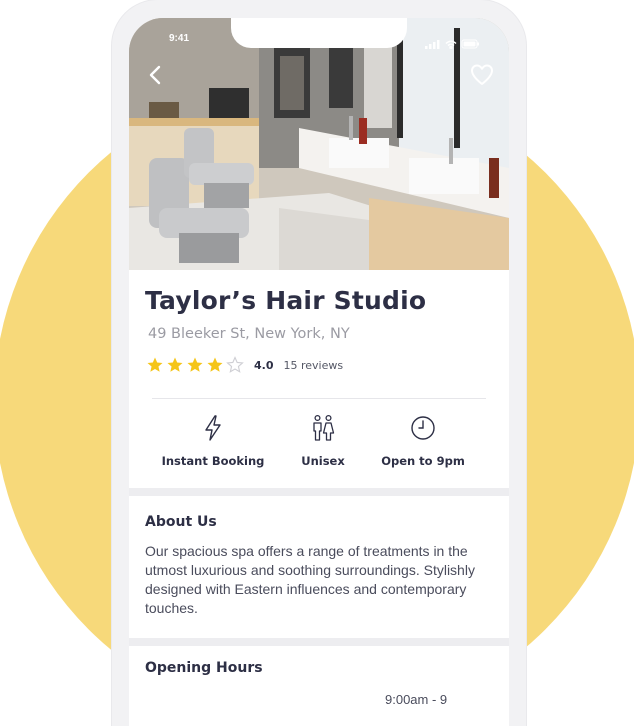  What do you see at coordinates (319, 33) in the screenshot?
I see `notch` at bounding box center [319, 33].